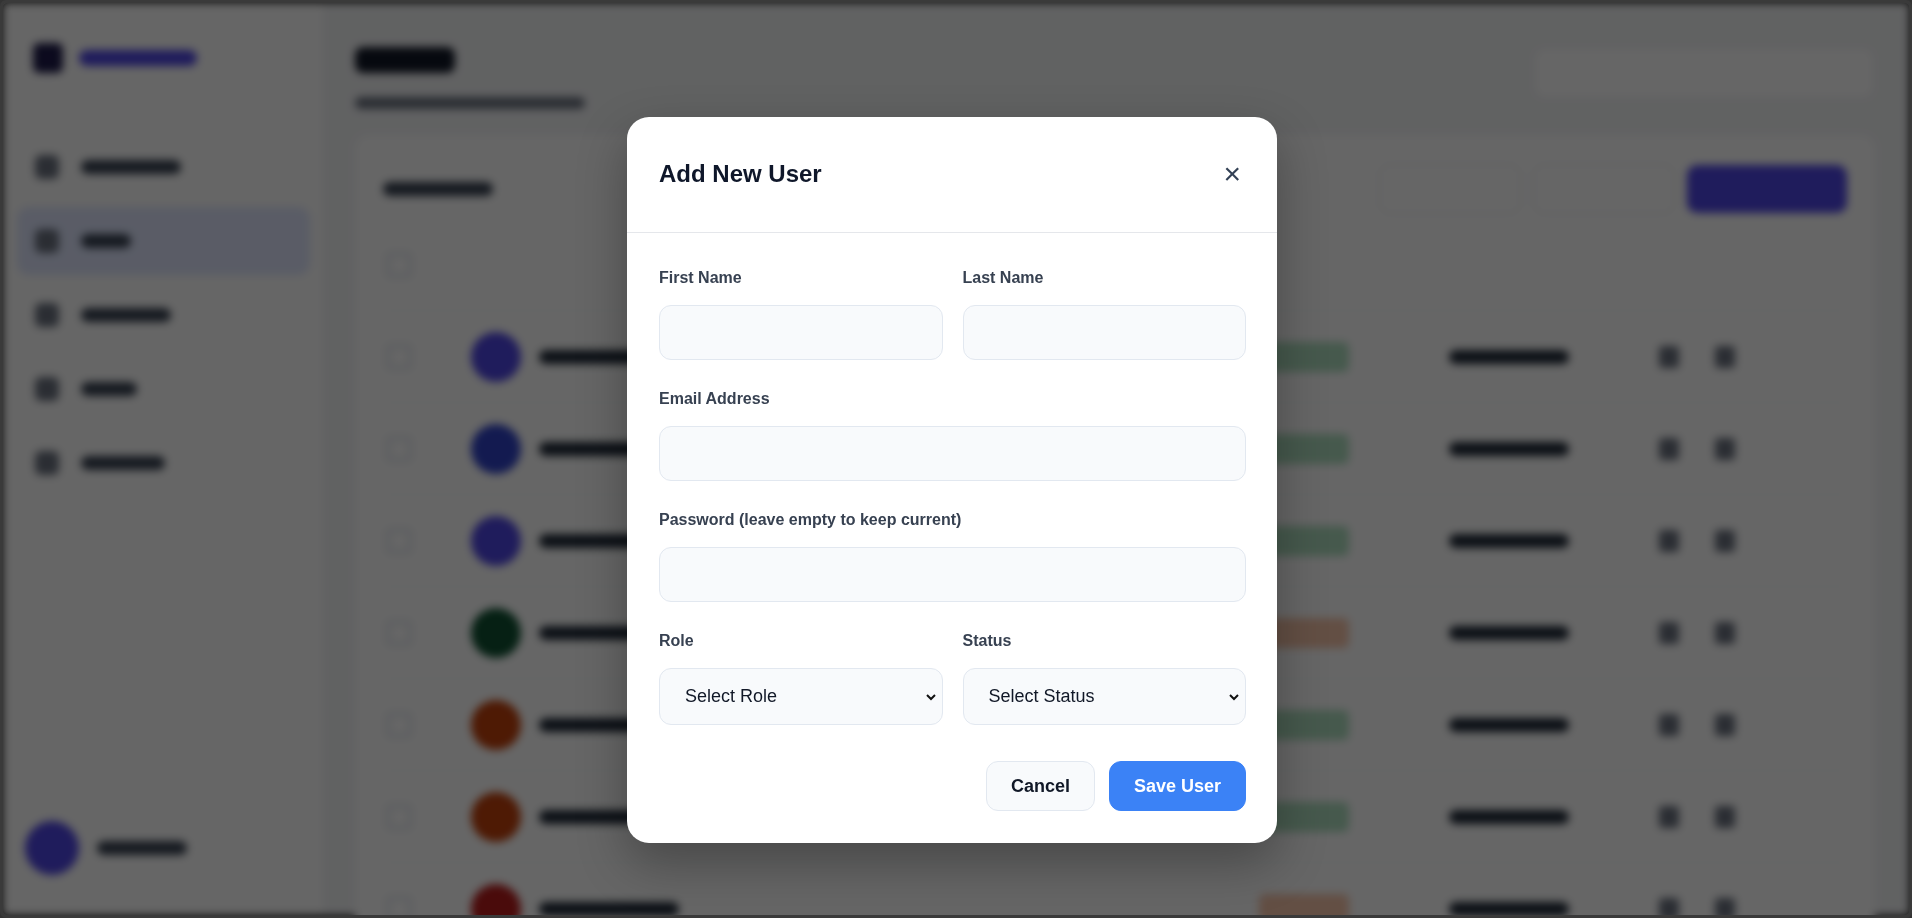 This screenshot has width=1912, height=918. What do you see at coordinates (1003, 278) in the screenshot?
I see `field-label: Last Name` at bounding box center [1003, 278].